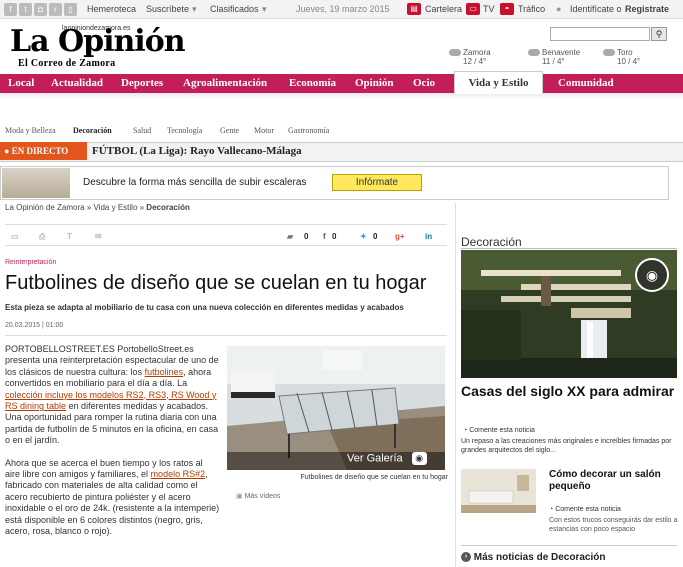  I want to click on weather-temp: 10 / 4°, so click(629, 61).